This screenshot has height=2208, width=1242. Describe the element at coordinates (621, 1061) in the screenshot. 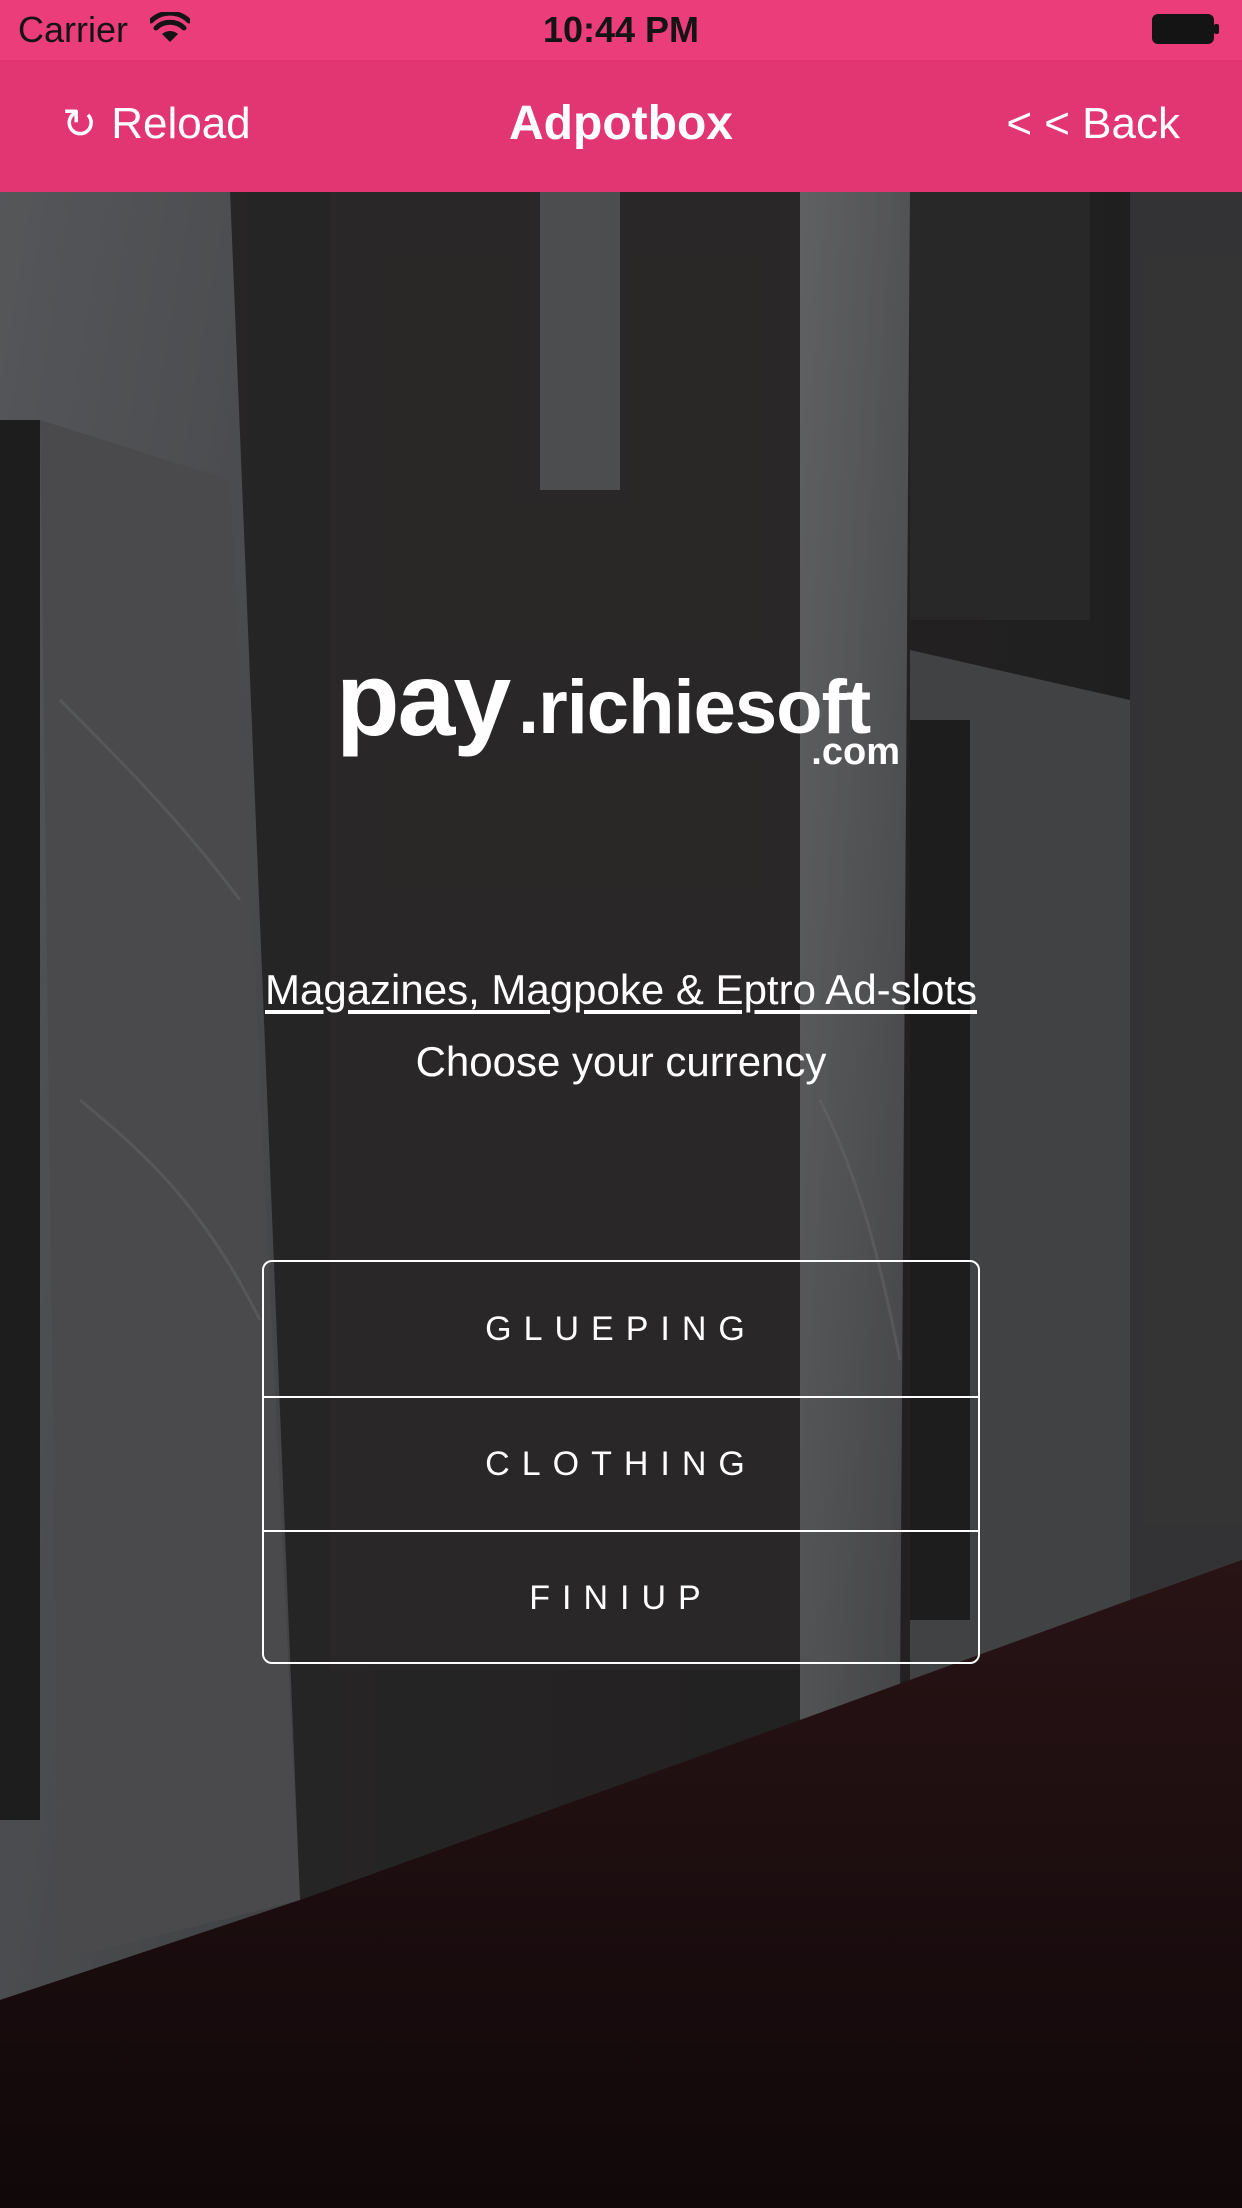

I see `currency-prompt: Choose your currency` at that location.